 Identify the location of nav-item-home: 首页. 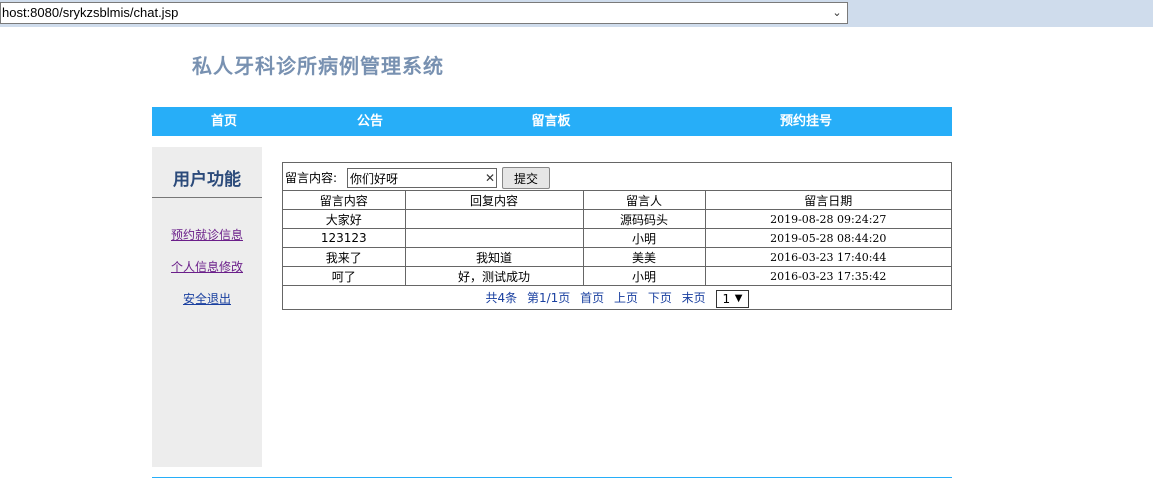
(224, 121).